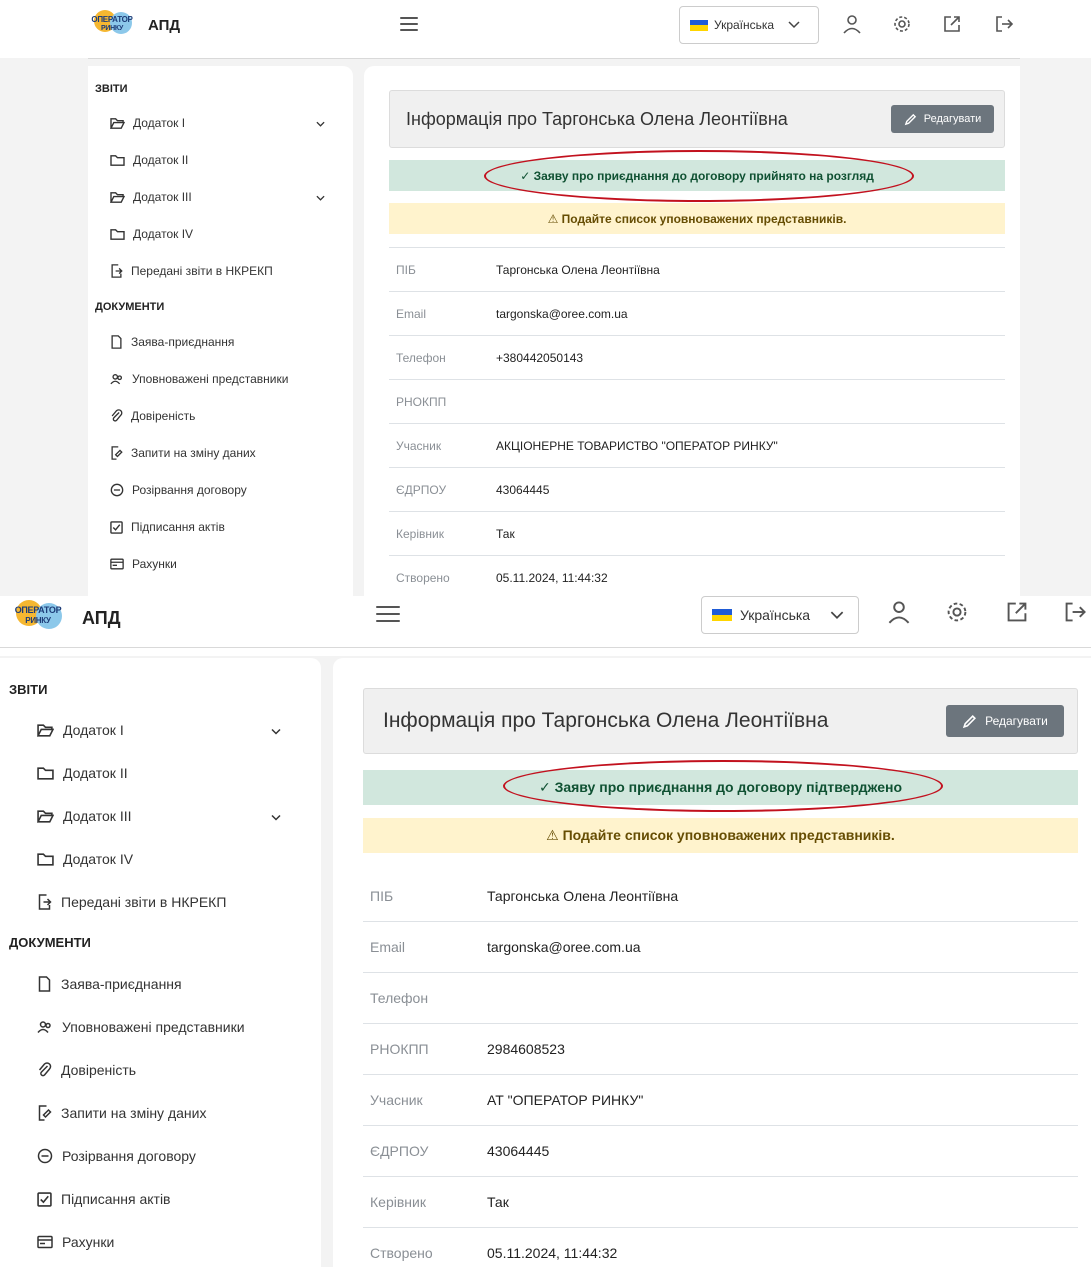 The image size is (1091, 1267). I want to click on info-label: Створено, so click(423, 577).